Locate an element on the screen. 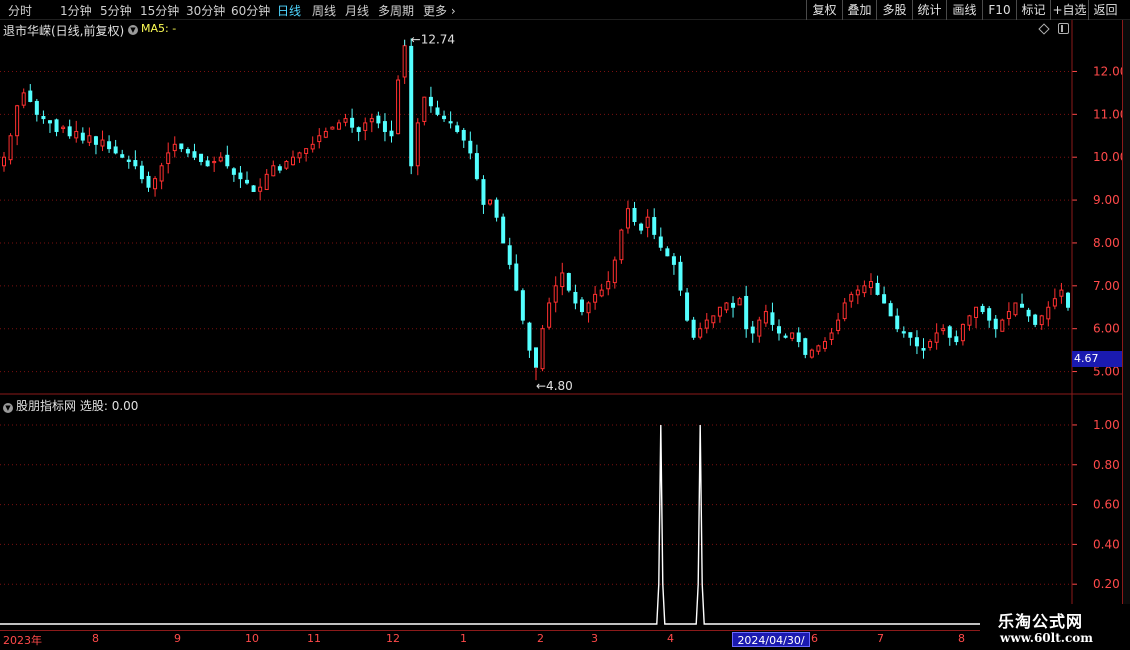 The height and width of the screenshot is (650, 1130). panel-toggle-icon is located at coordinates (1063, 28).